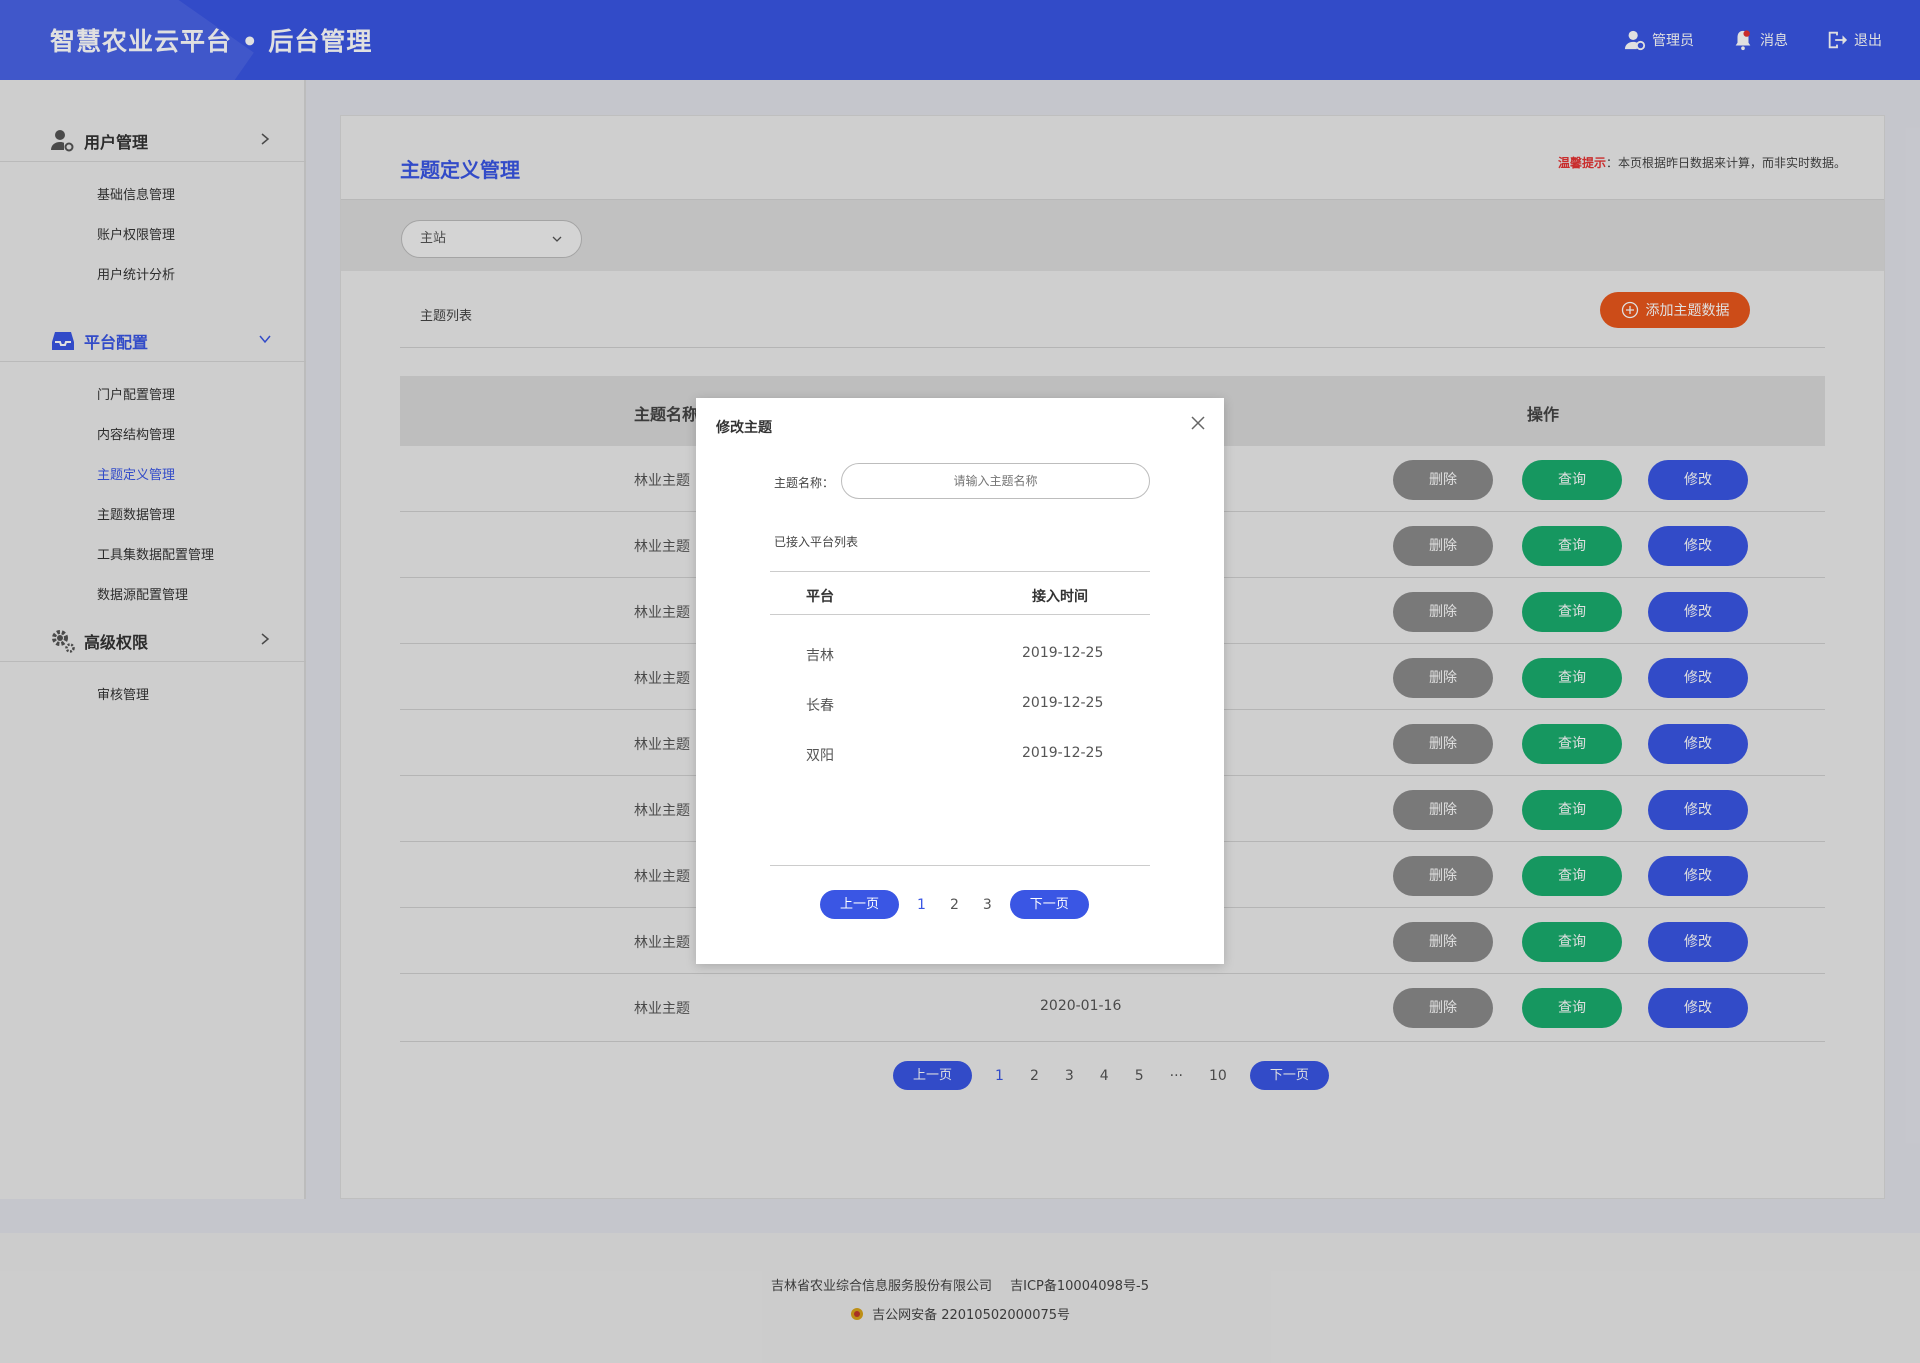  Describe the element at coordinates (860, 904) in the screenshot. I see `modal-prev-page-button: 上一页` at that location.